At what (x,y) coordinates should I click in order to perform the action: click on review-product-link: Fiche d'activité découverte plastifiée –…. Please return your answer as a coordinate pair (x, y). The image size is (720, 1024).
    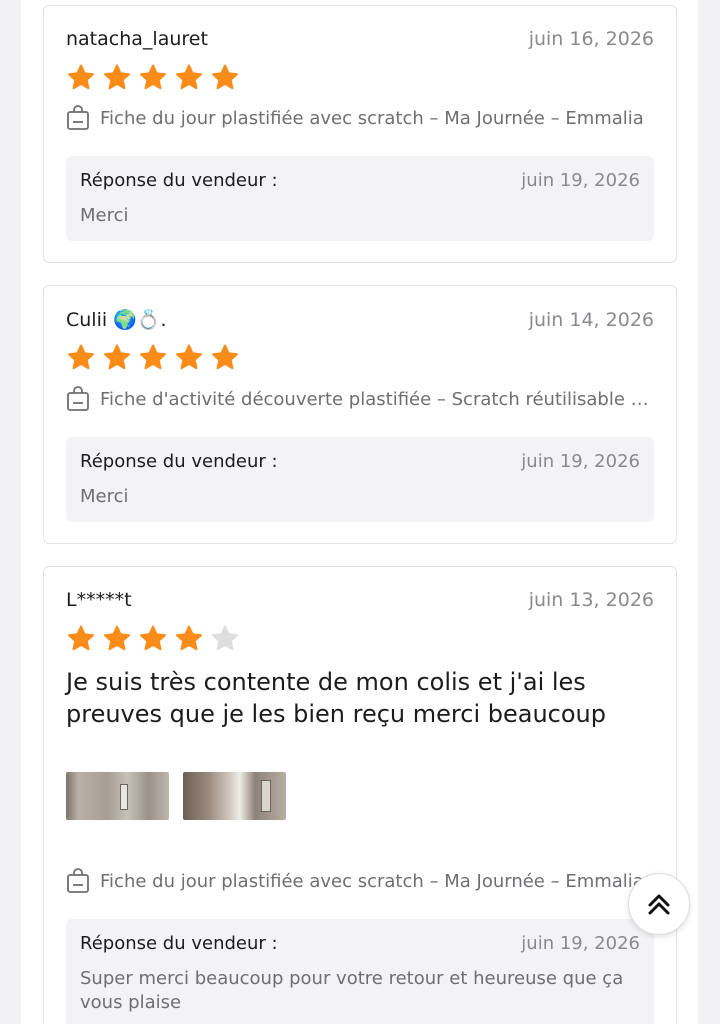
    Looking at the image, I should click on (360, 399).